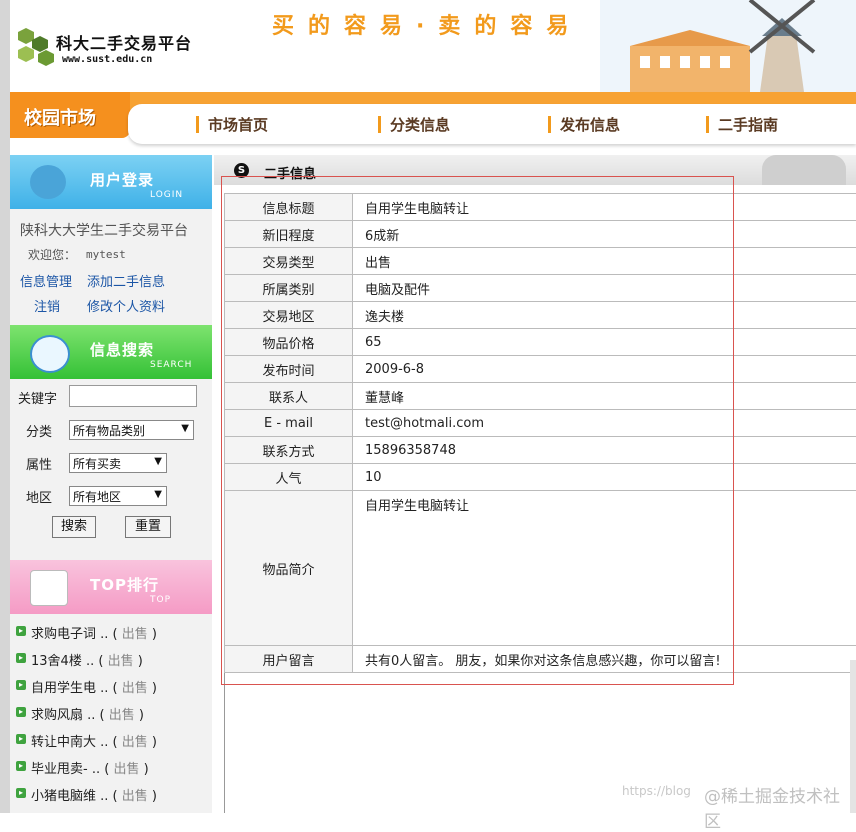 This screenshot has height=832, width=856. What do you see at coordinates (63, 715) in the screenshot?
I see `item-name: 求购风扇 ..` at bounding box center [63, 715].